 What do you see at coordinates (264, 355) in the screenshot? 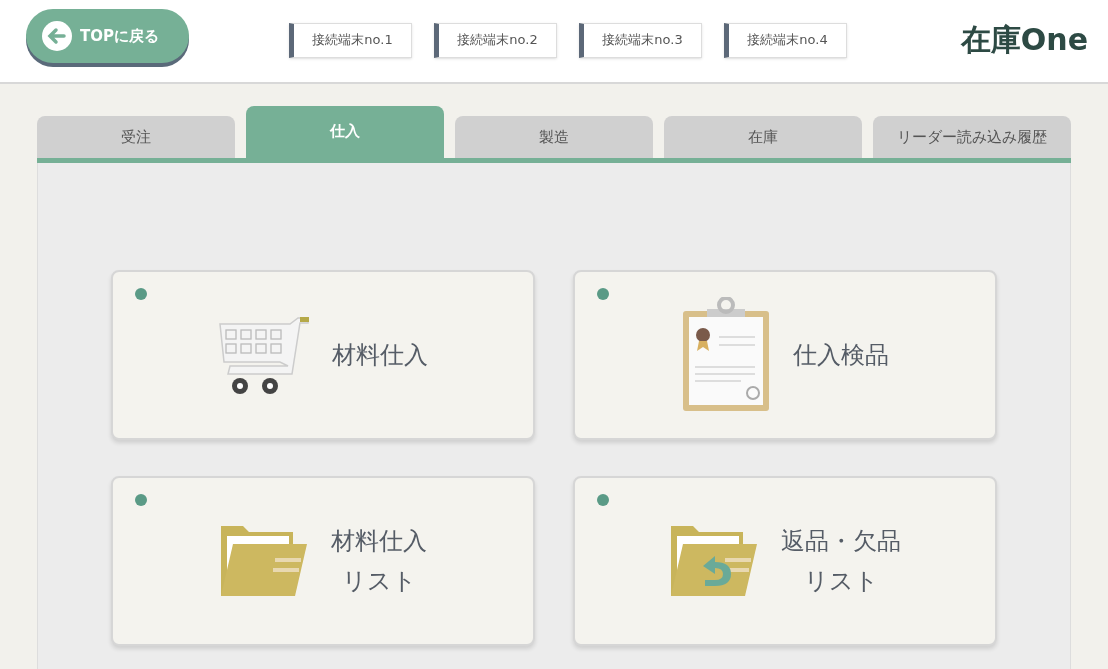
I see `shopping-cart-icon` at bounding box center [264, 355].